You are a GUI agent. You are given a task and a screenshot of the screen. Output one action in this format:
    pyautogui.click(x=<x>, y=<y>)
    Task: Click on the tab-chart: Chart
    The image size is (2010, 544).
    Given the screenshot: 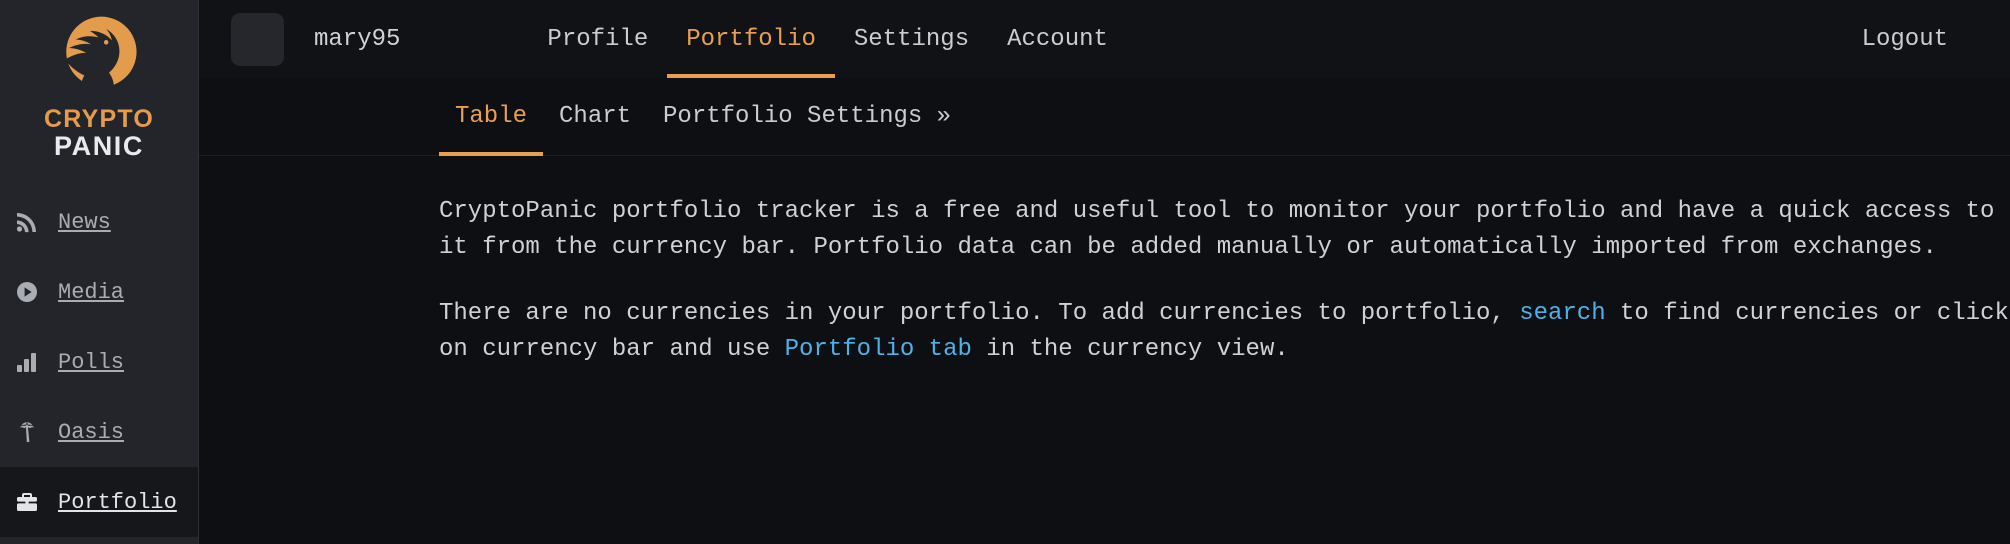 What is the action you would take?
    pyautogui.click(x=595, y=117)
    